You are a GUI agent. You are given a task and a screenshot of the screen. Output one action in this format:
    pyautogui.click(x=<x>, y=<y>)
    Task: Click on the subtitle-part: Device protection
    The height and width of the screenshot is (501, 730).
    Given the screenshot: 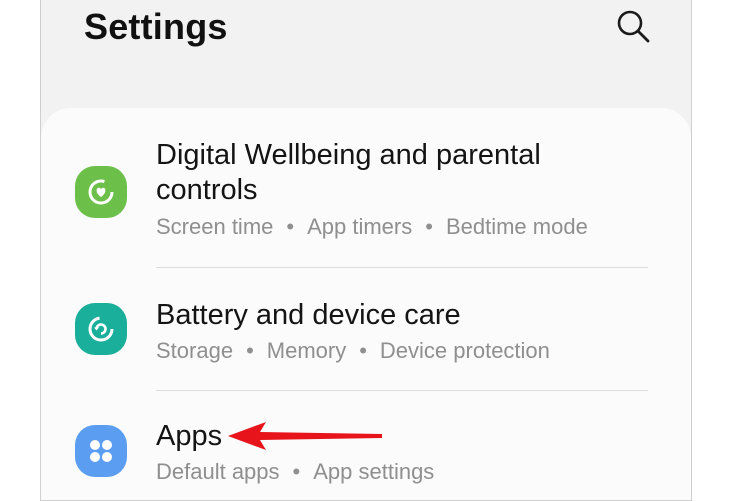 What is the action you would take?
    pyautogui.click(x=464, y=350)
    